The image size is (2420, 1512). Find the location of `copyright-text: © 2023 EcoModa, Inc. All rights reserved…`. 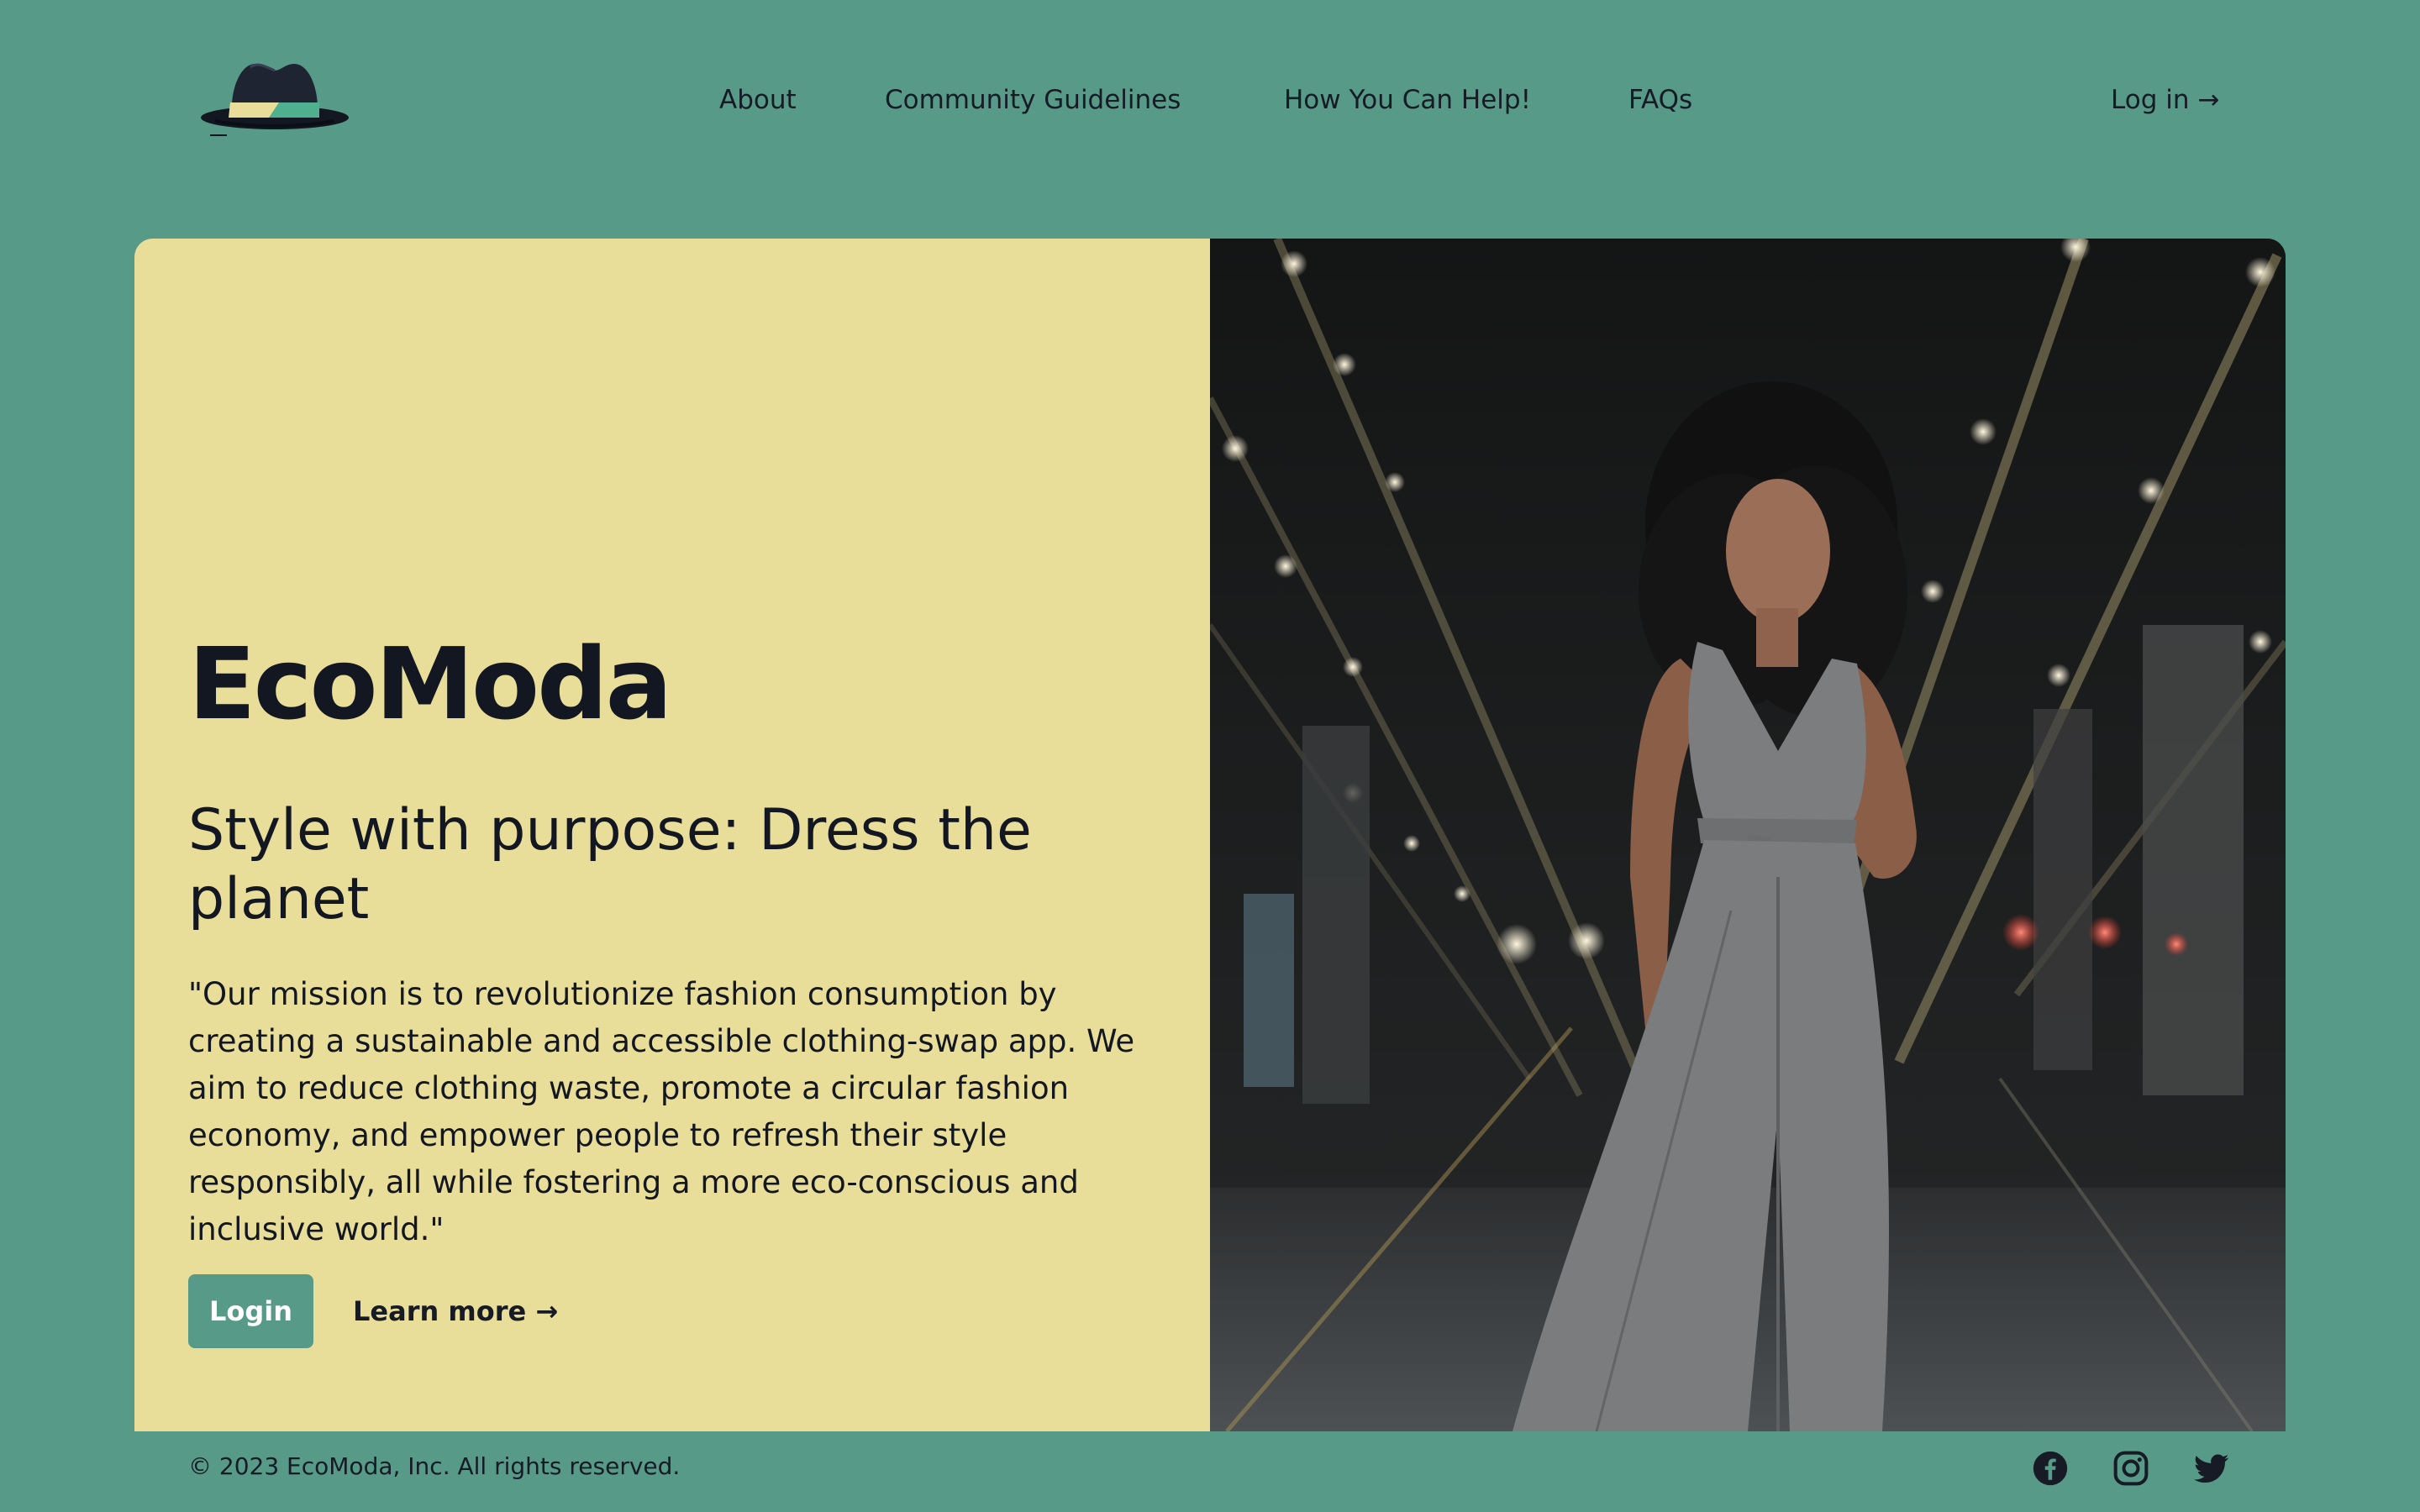

copyright-text: © 2023 EcoModa, Inc. All rights reserved… is located at coordinates (435, 1466).